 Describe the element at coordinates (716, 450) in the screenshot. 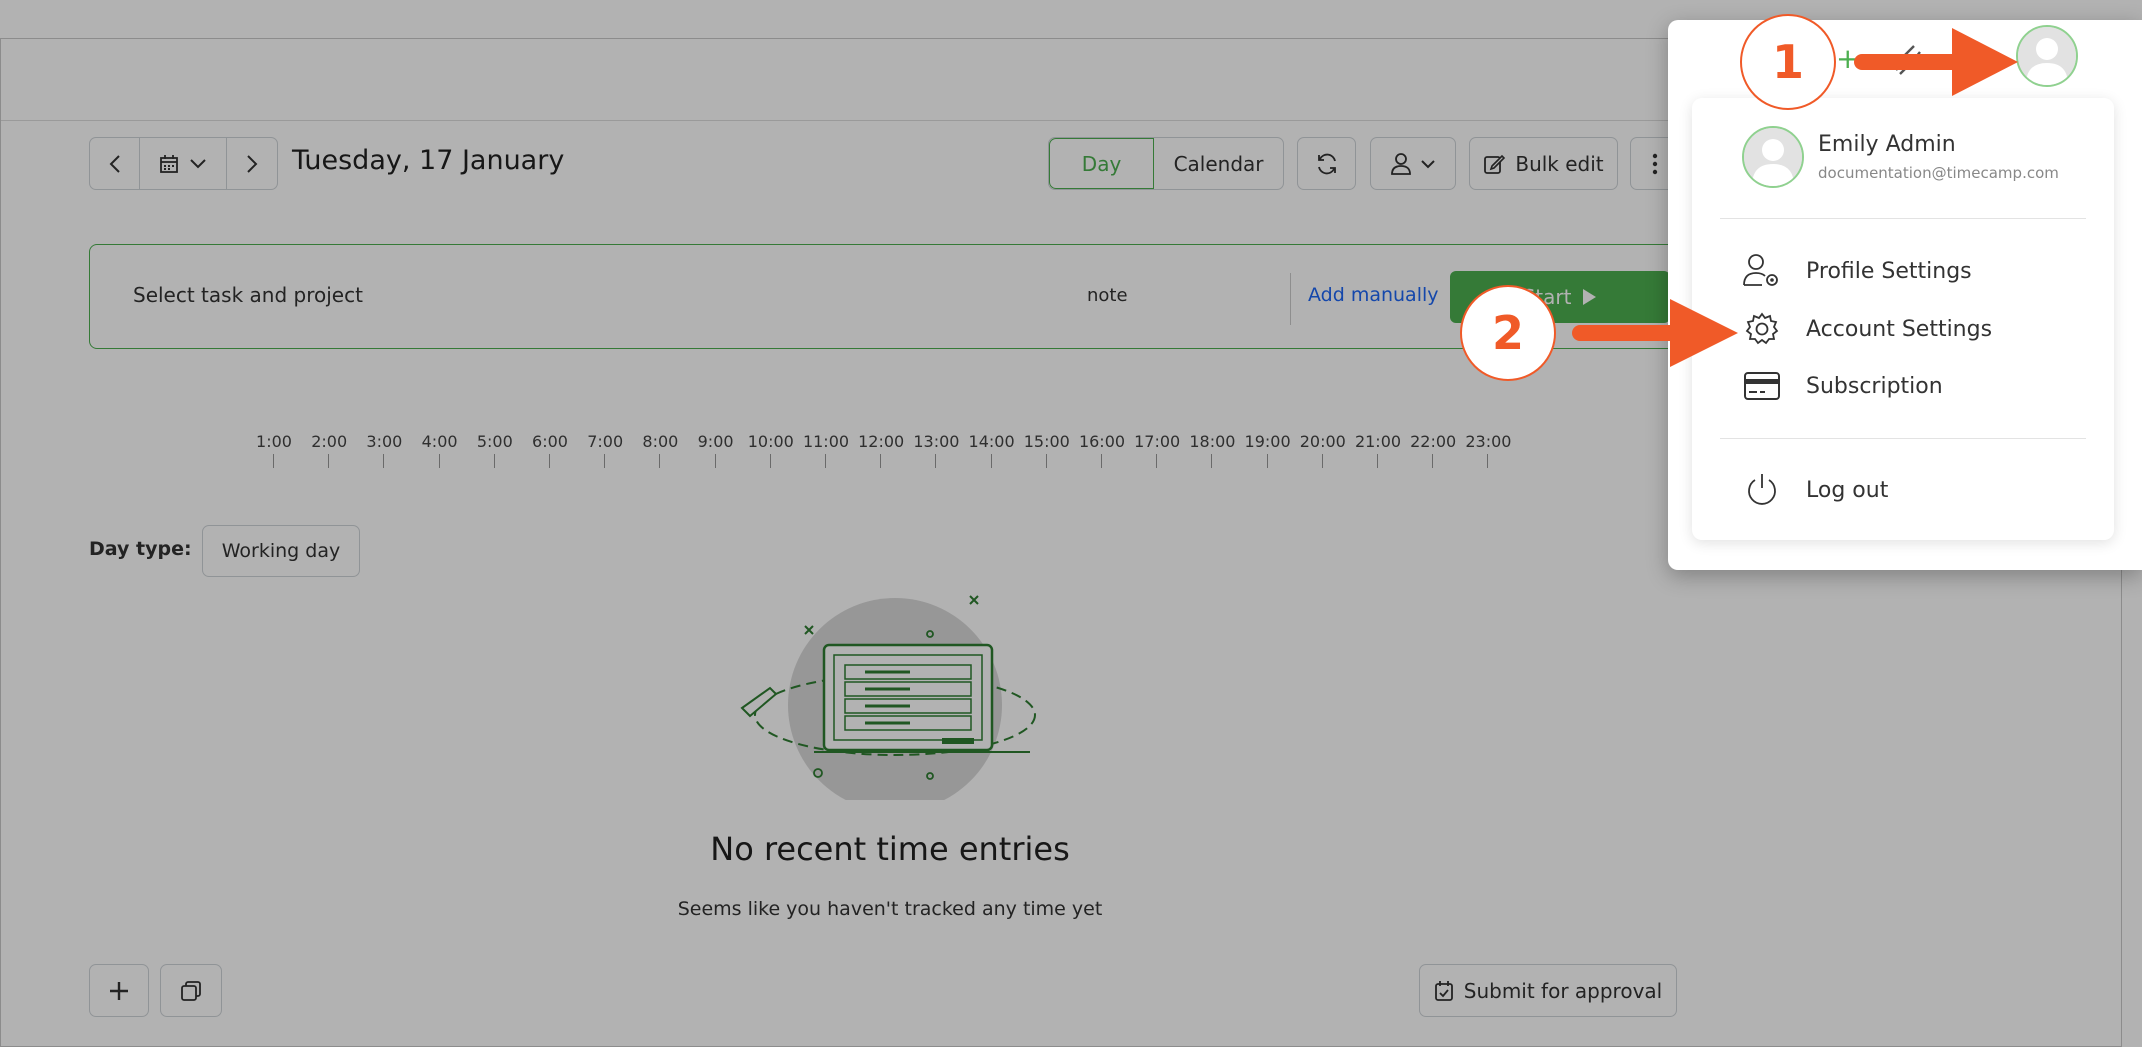

I see `timeline-hour-label: 9:00` at that location.